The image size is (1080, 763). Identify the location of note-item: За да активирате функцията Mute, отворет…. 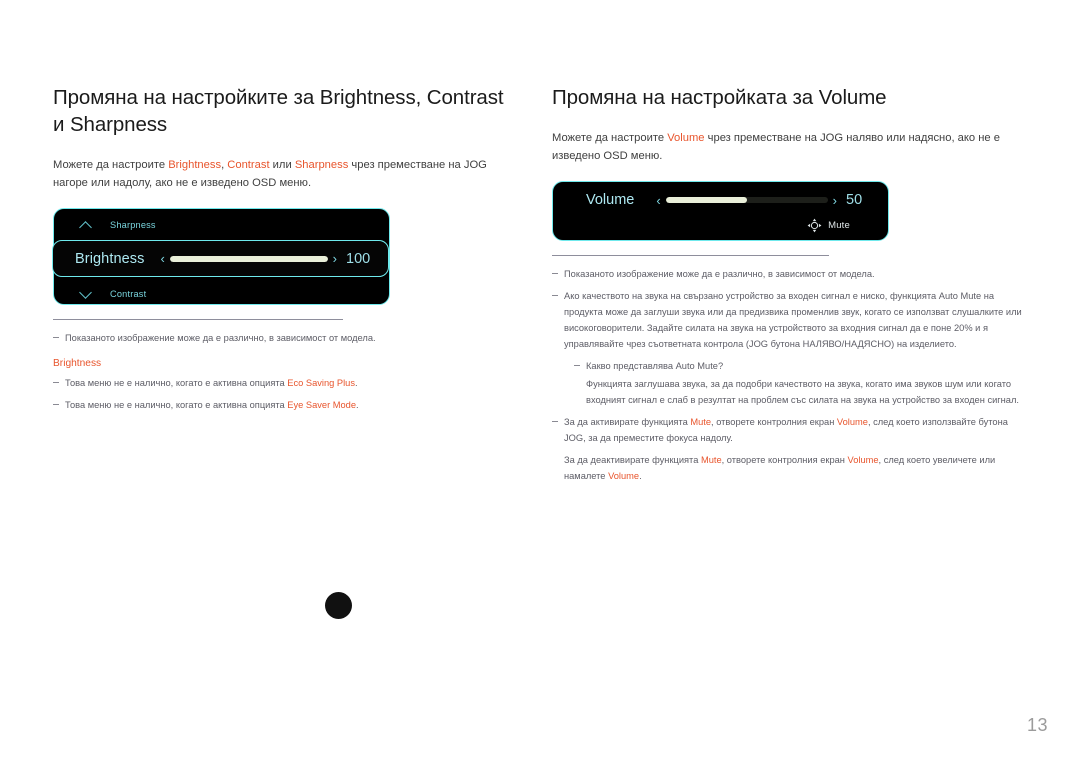
(792, 431).